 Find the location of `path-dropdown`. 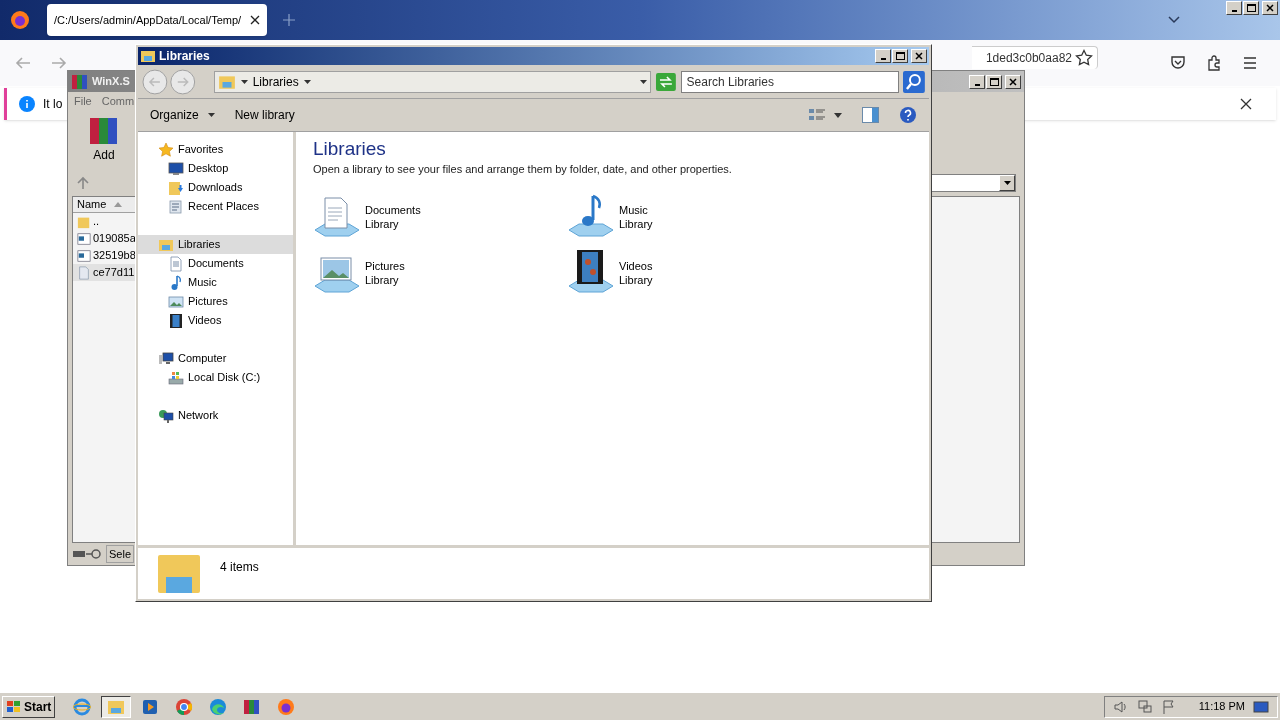

path-dropdown is located at coordinates (973, 183).